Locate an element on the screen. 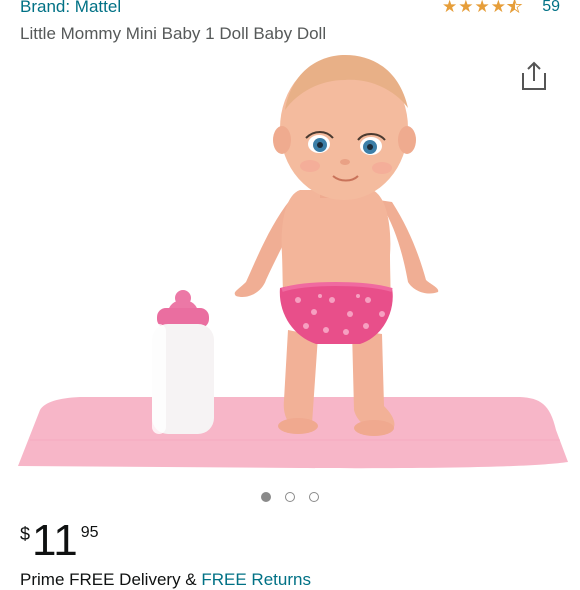 The image size is (580, 590). carousel-dots is located at coordinates (290, 497).